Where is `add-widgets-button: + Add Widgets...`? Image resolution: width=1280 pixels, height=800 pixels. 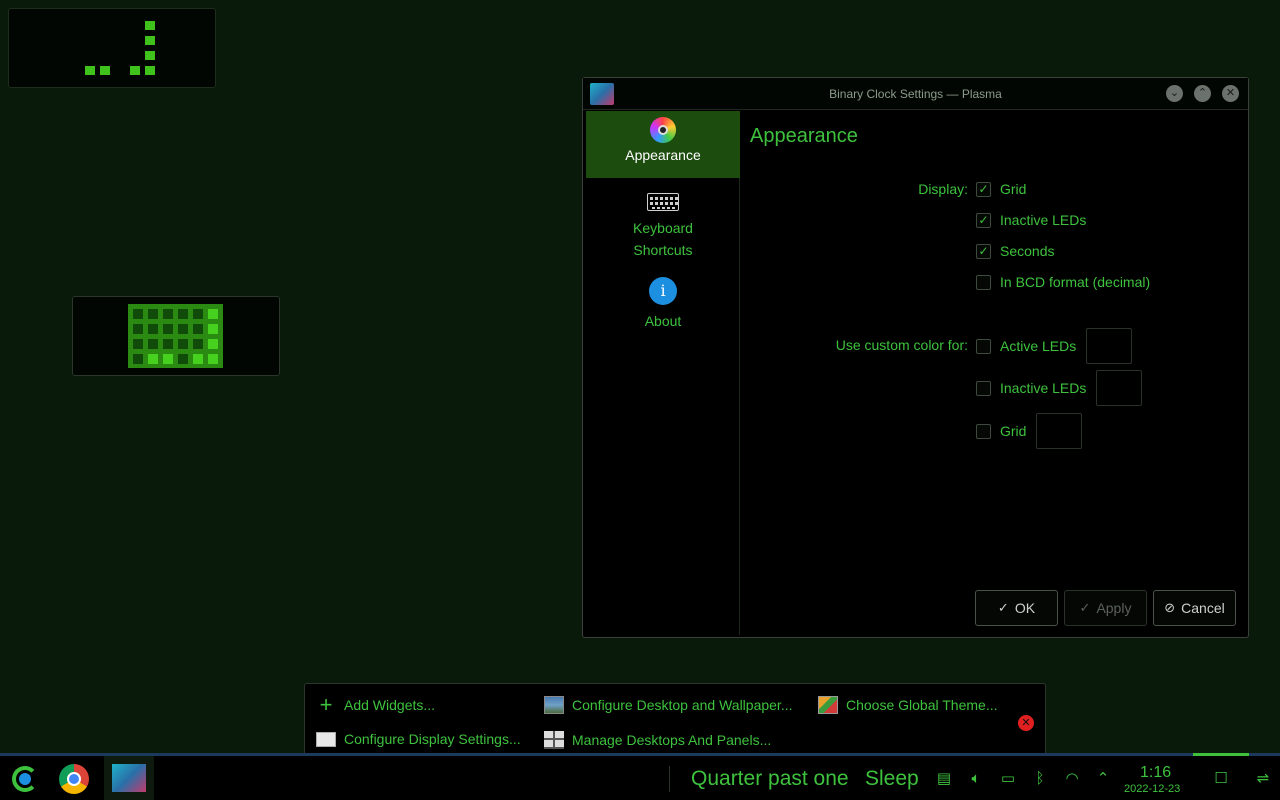
add-widgets-button: + Add Widgets... is located at coordinates (375, 704).